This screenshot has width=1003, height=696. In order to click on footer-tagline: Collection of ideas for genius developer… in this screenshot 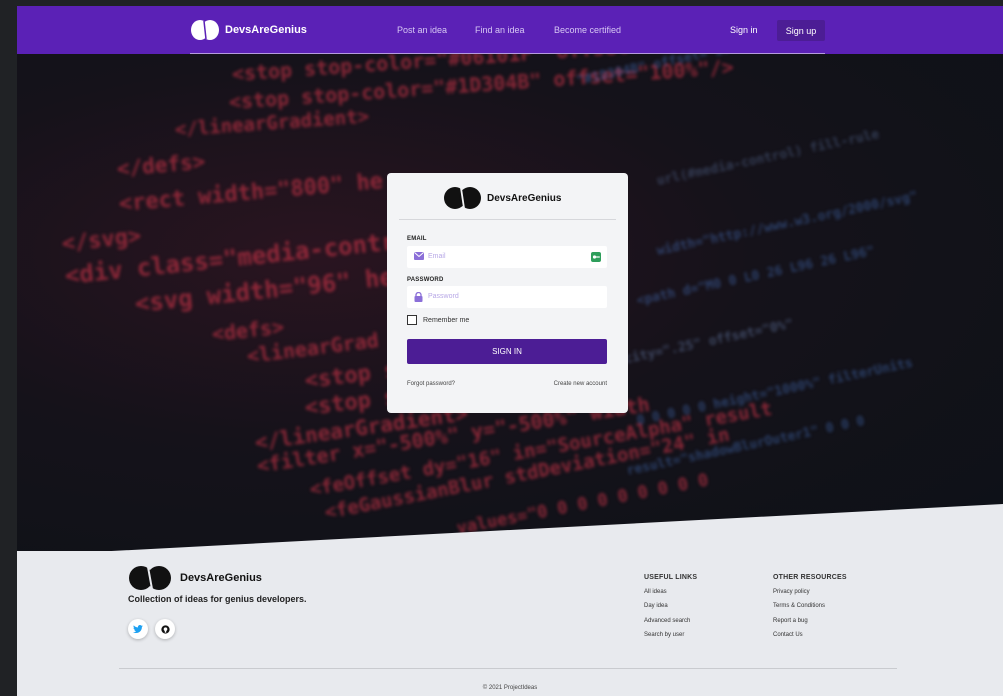, I will do `click(217, 599)`.